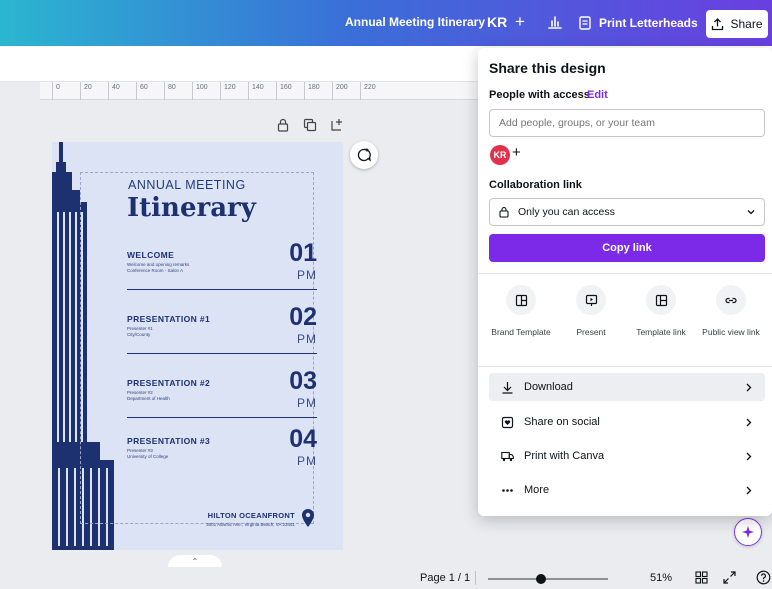 The width and height of the screenshot is (772, 589). Describe the element at coordinates (627, 212) in the screenshot. I see `link-access-select: Only you can access` at that location.